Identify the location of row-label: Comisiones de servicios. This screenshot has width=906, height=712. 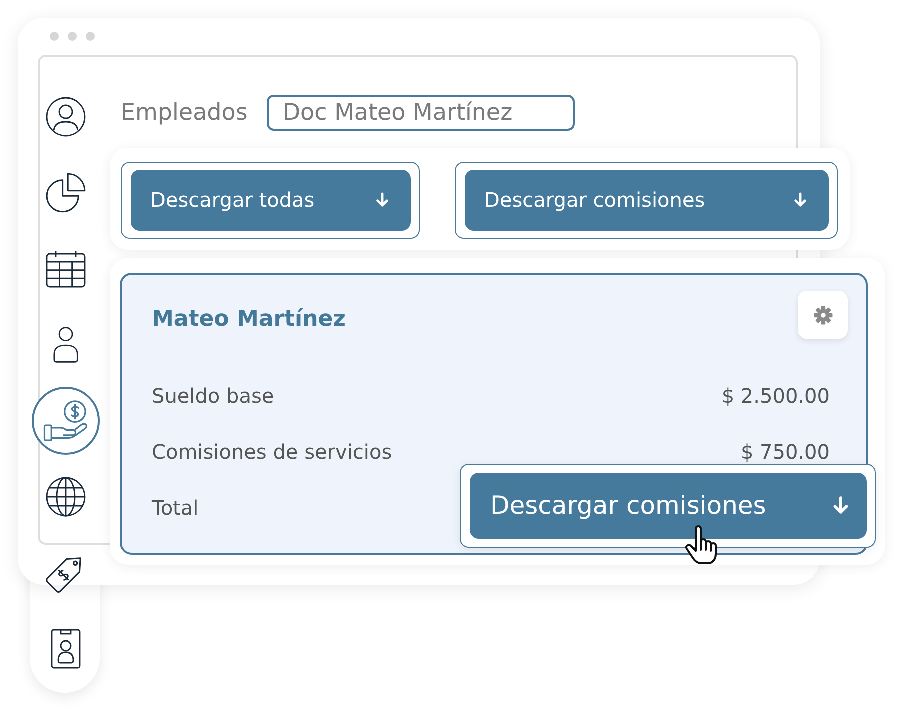
(272, 452).